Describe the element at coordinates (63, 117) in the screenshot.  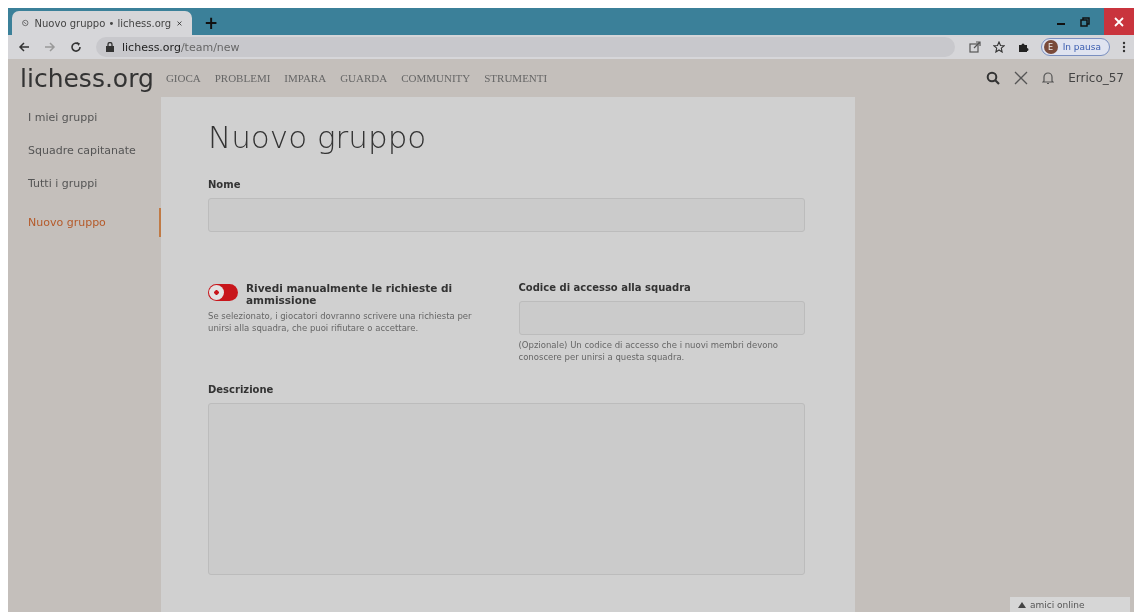
I see `sidebar-item: I miei gruppi` at that location.